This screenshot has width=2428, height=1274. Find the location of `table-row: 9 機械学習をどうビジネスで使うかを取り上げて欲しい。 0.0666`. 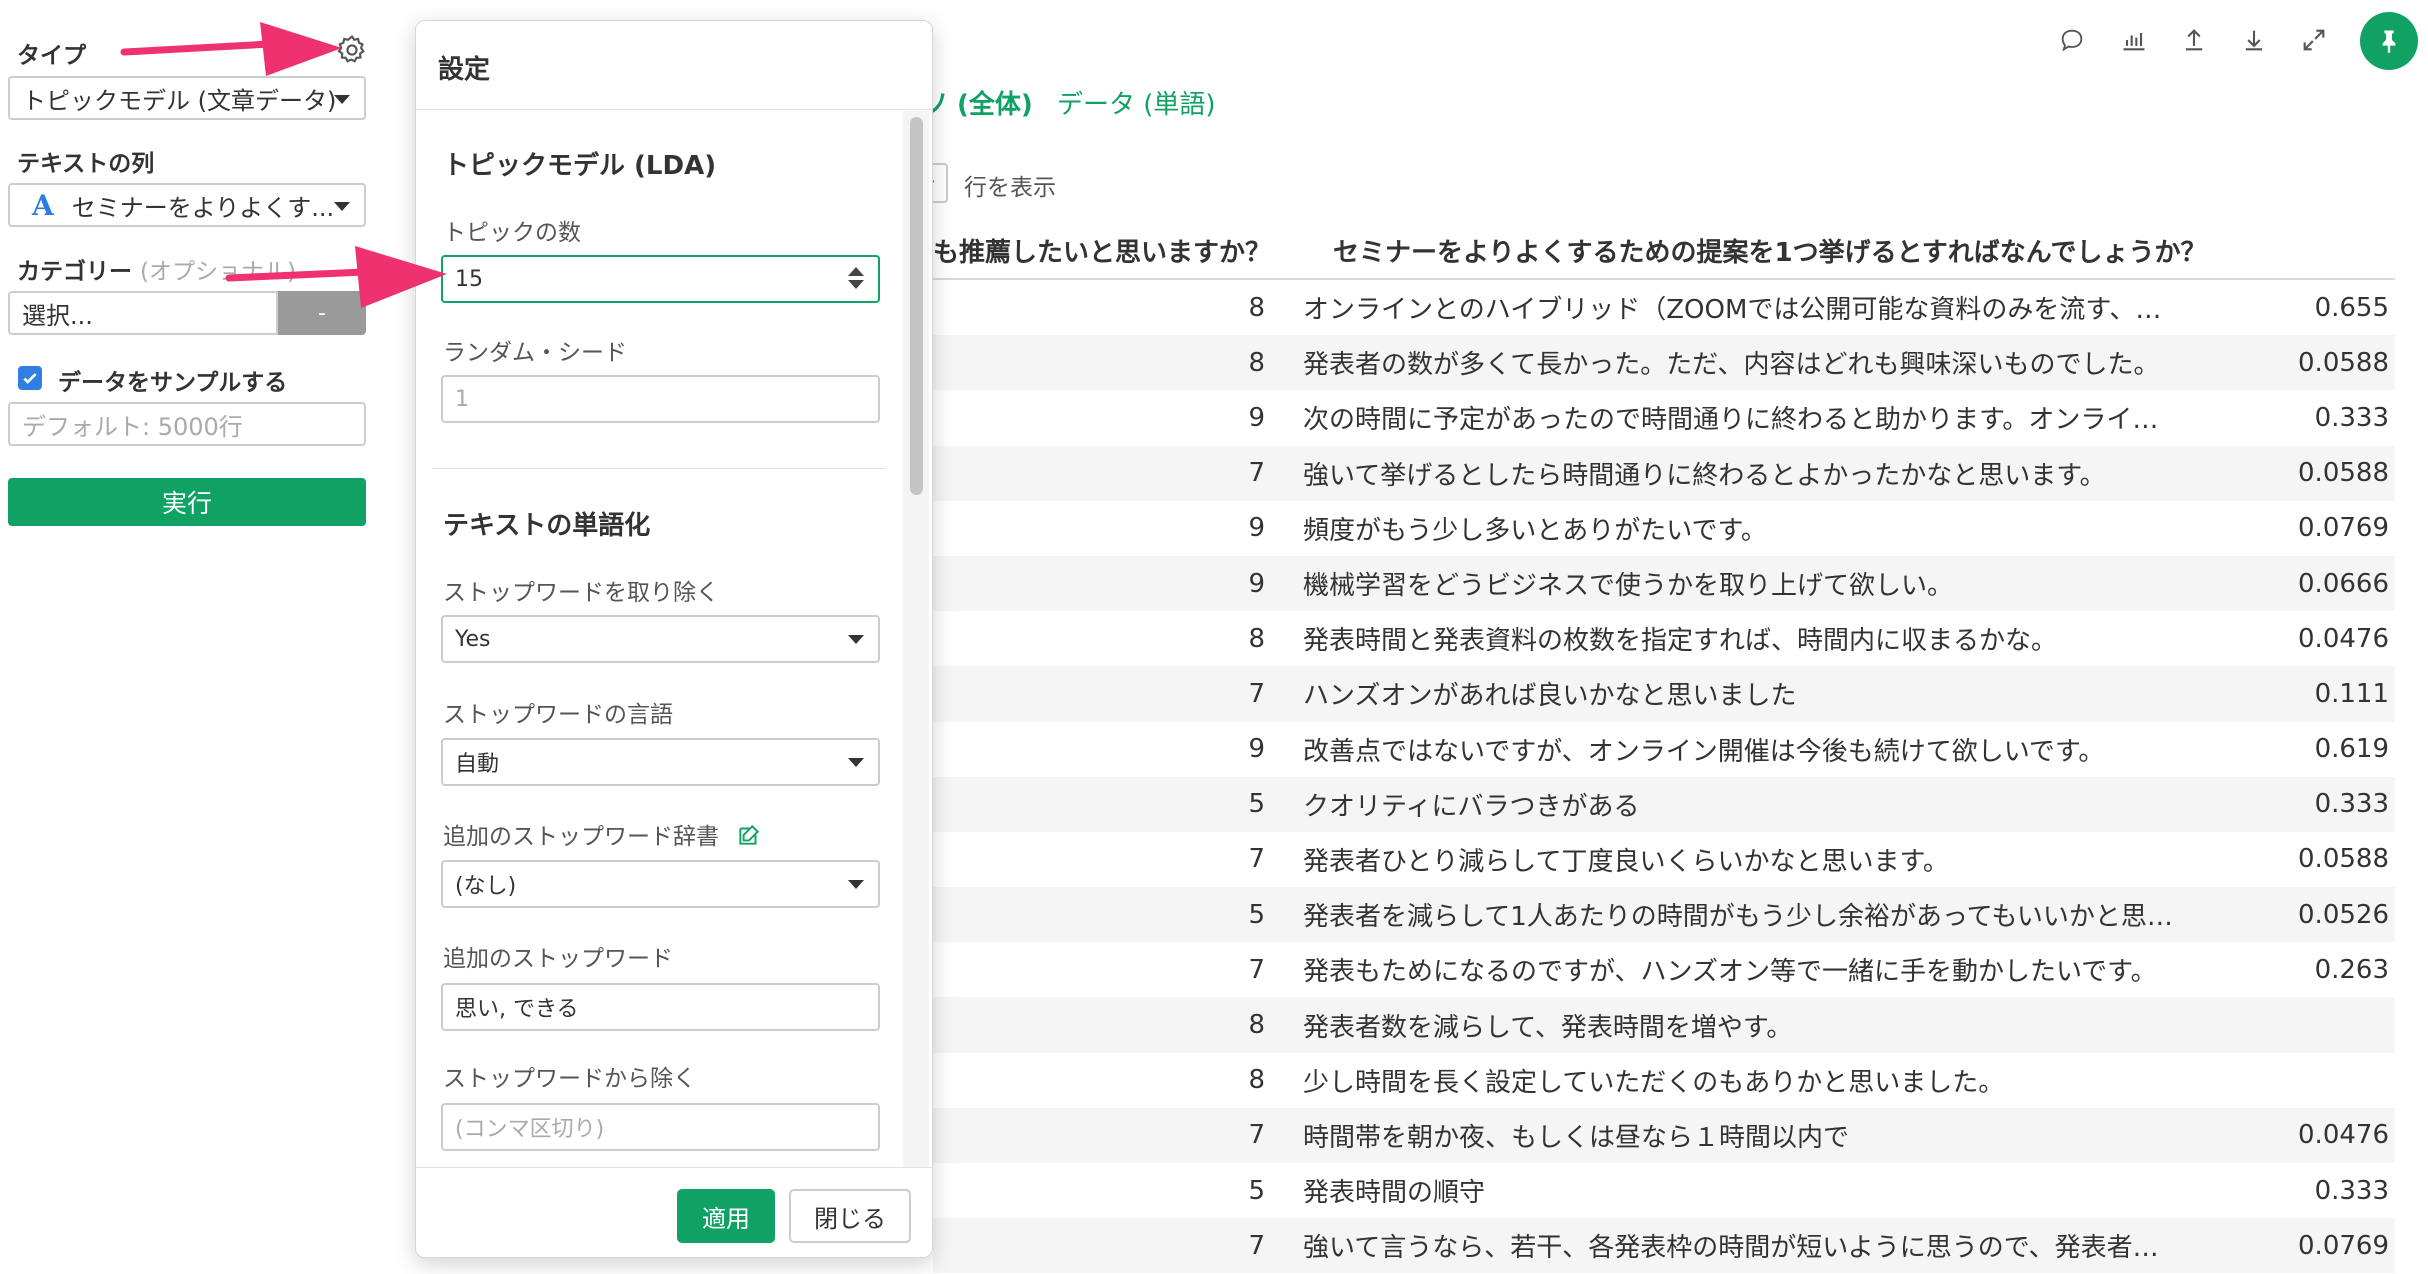

table-row: 9 機械学習をどうビジネスで使うかを取り上げて欲しい。 0.0666 is located at coordinates (1664, 583).